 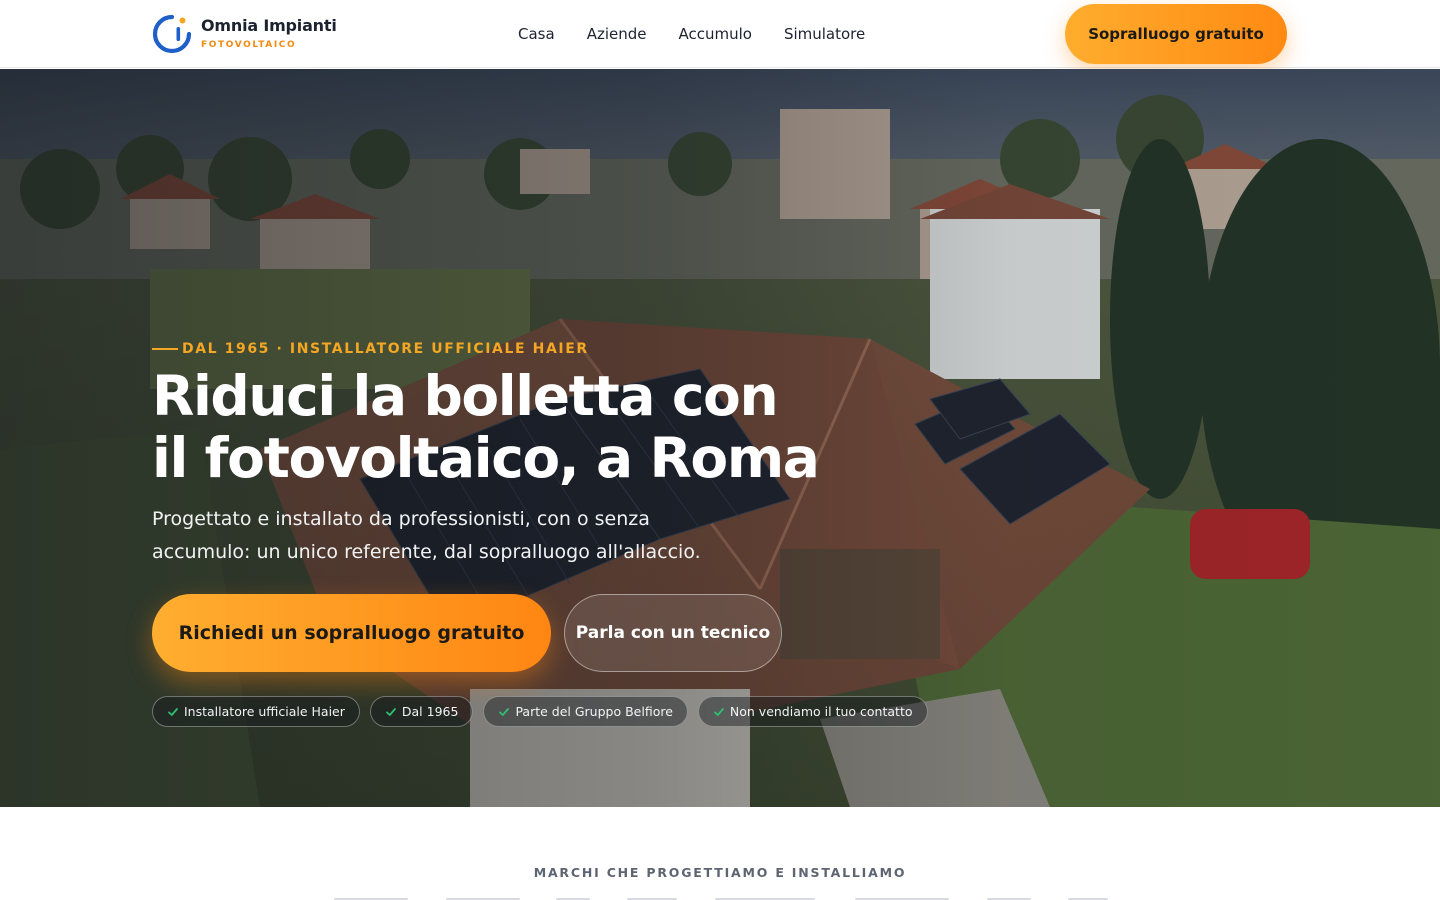 I want to click on trust-badge-label: Parte del Gruppo Belfiore, so click(x=594, y=711).